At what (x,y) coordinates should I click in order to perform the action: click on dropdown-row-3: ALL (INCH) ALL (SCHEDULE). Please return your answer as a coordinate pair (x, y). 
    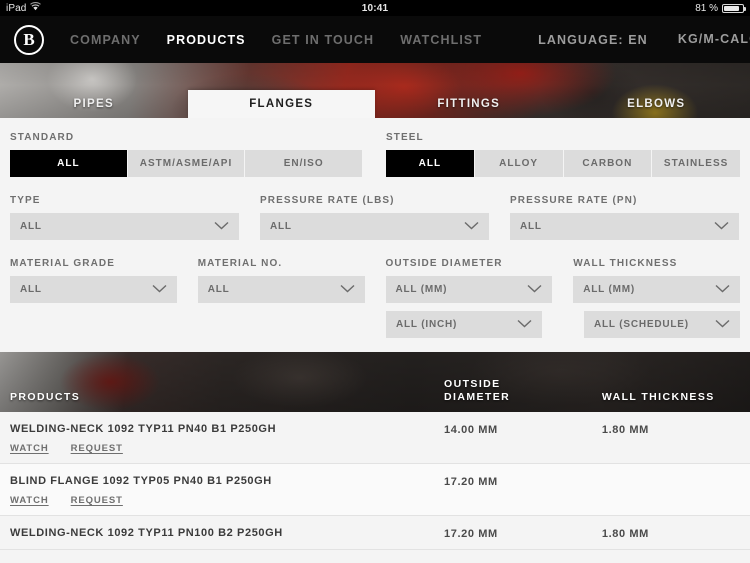
    Looking at the image, I should click on (375, 324).